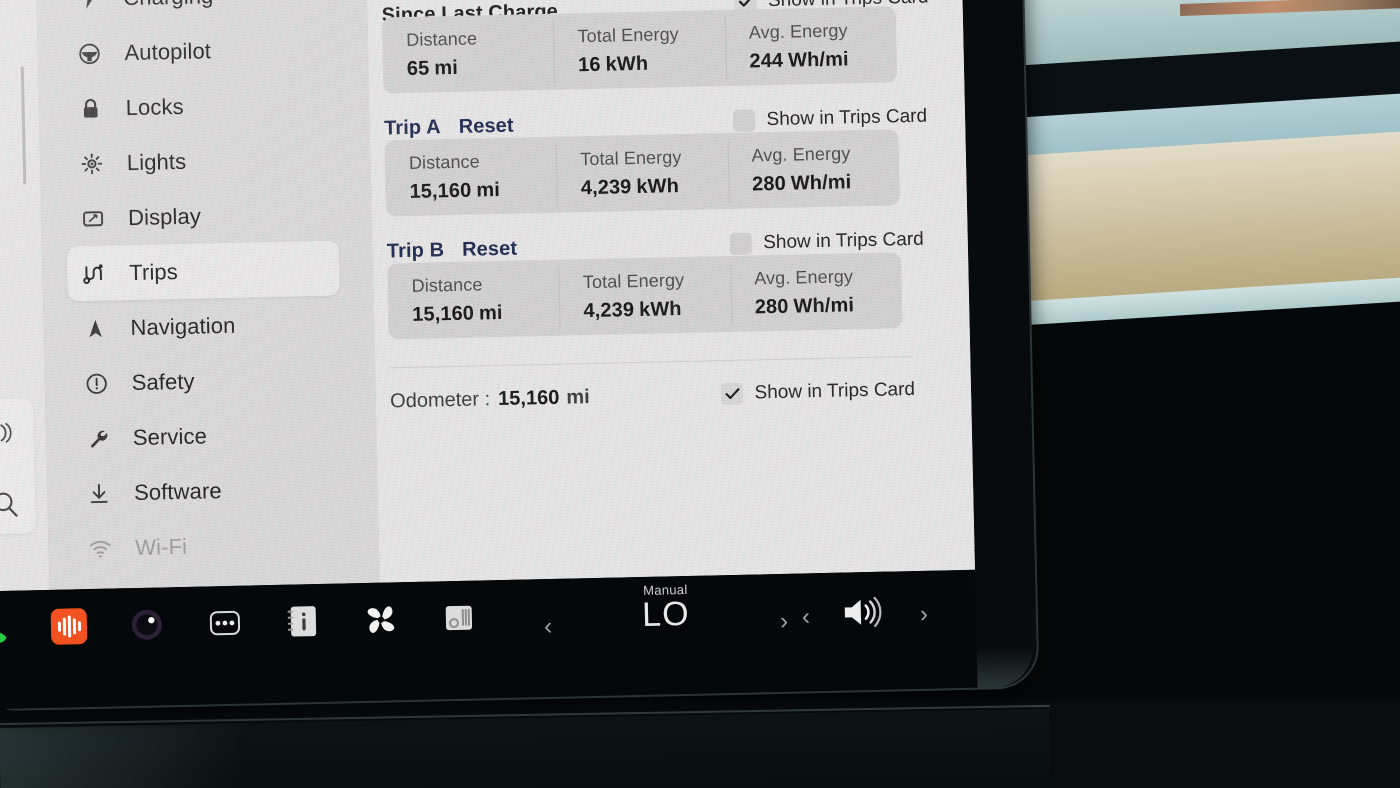 The width and height of the screenshot is (1400, 788). What do you see at coordinates (204, 106) in the screenshot?
I see `sidebar-item-locks: Locks` at bounding box center [204, 106].